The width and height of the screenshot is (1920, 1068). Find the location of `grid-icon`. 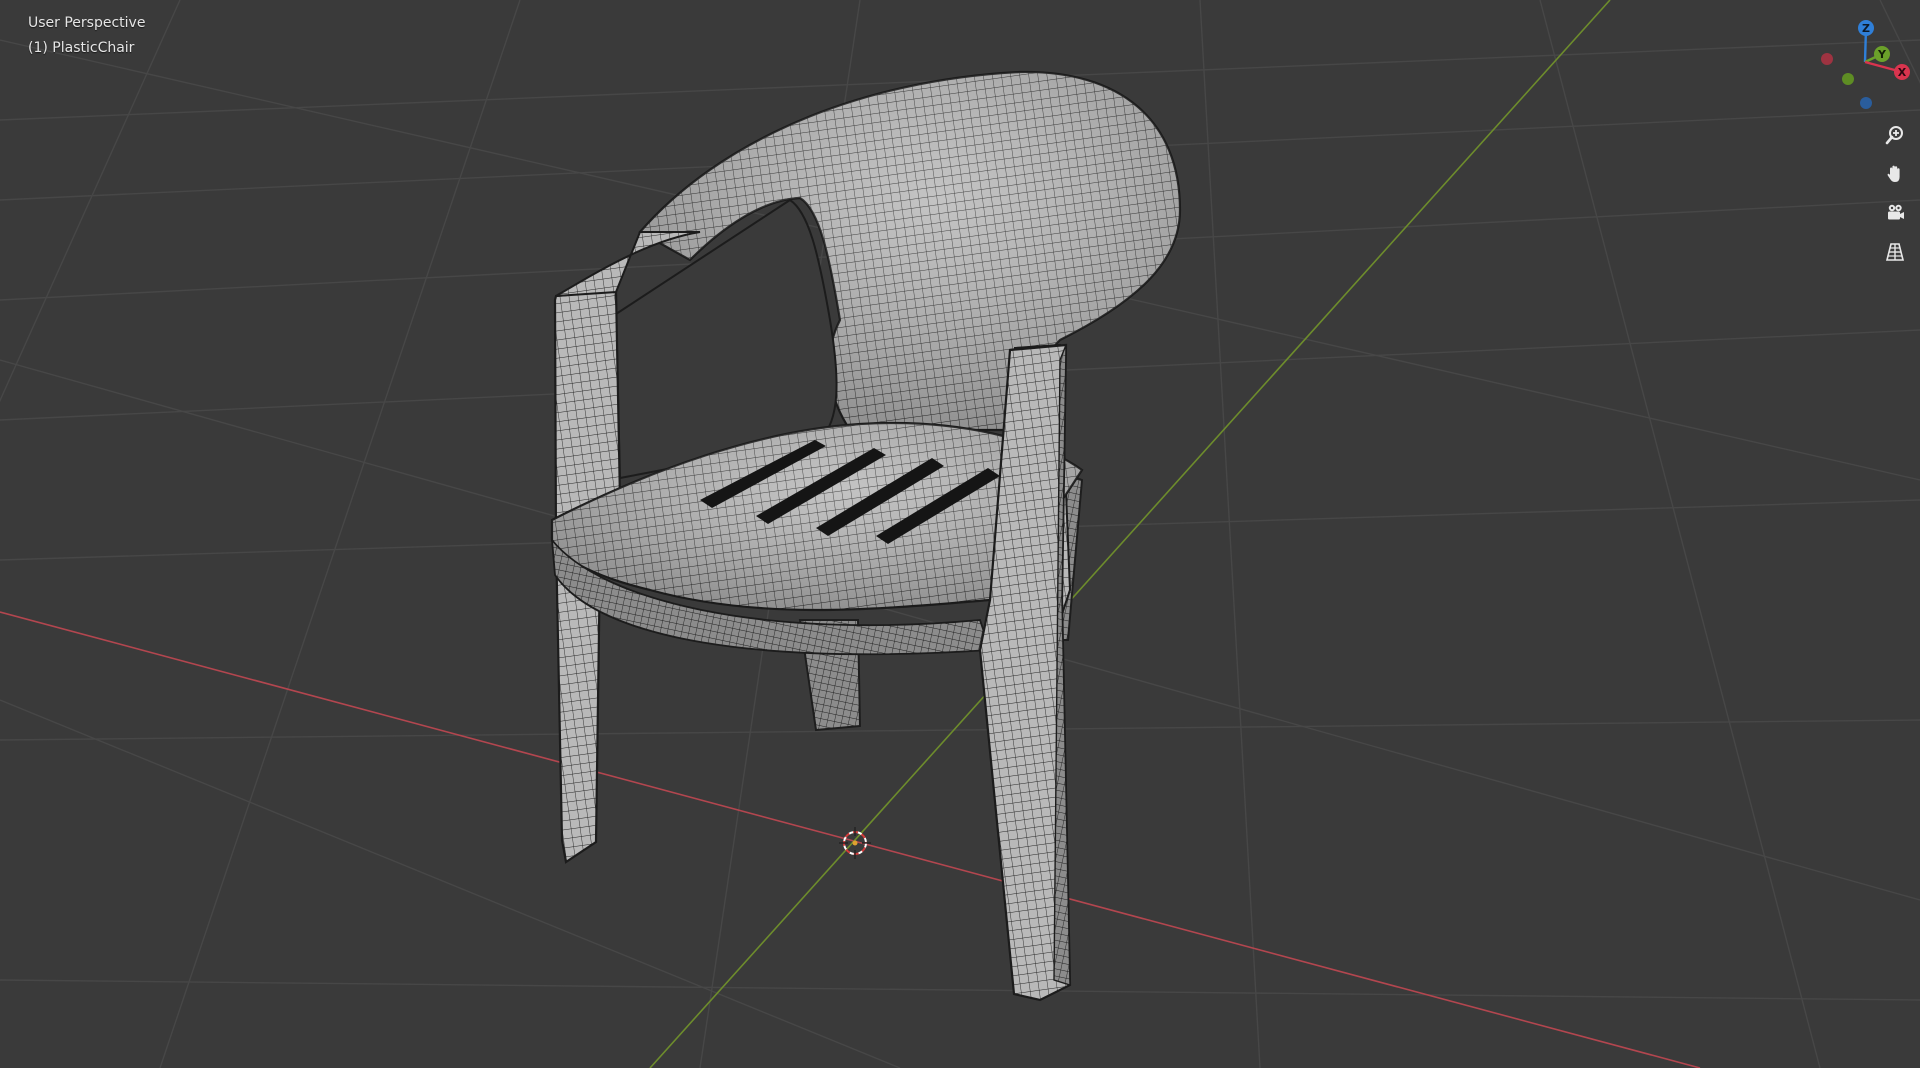

grid-icon is located at coordinates (1895, 252).